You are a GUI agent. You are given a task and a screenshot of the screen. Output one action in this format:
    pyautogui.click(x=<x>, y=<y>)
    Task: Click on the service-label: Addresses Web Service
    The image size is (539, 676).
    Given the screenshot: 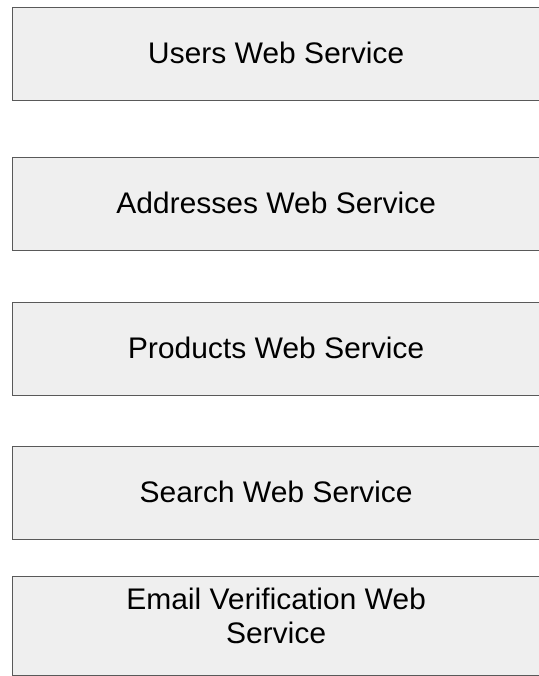 What is the action you would take?
    pyautogui.click(x=276, y=203)
    